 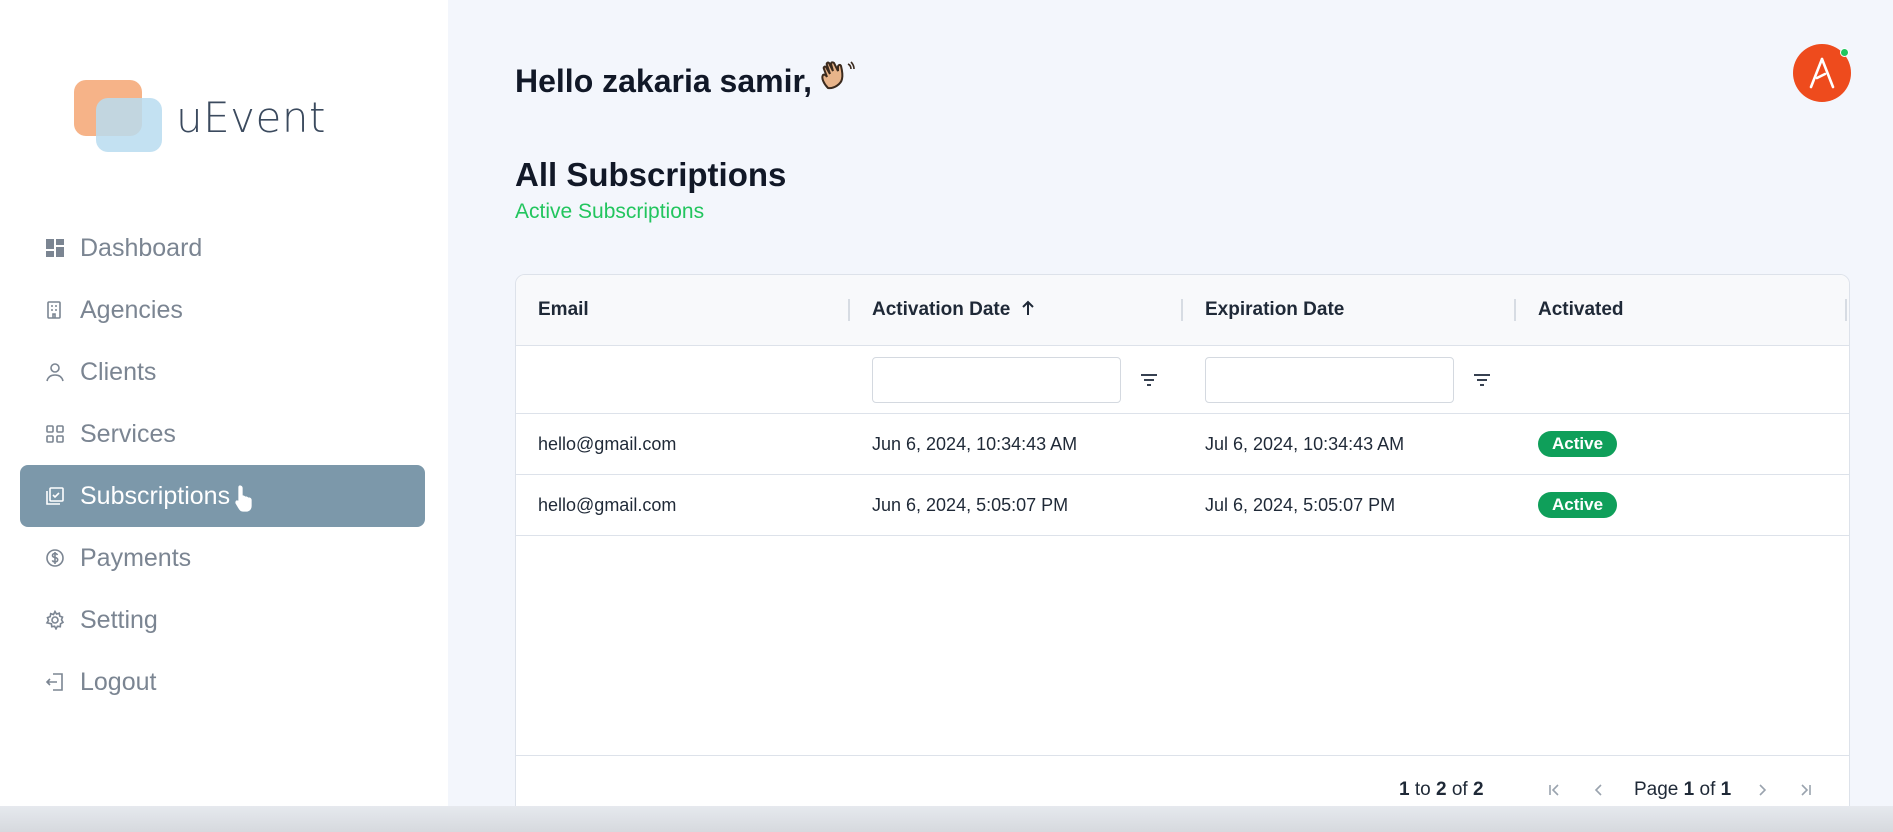 What do you see at coordinates (1693, 310) in the screenshot?
I see `column-header-activated: Activated` at bounding box center [1693, 310].